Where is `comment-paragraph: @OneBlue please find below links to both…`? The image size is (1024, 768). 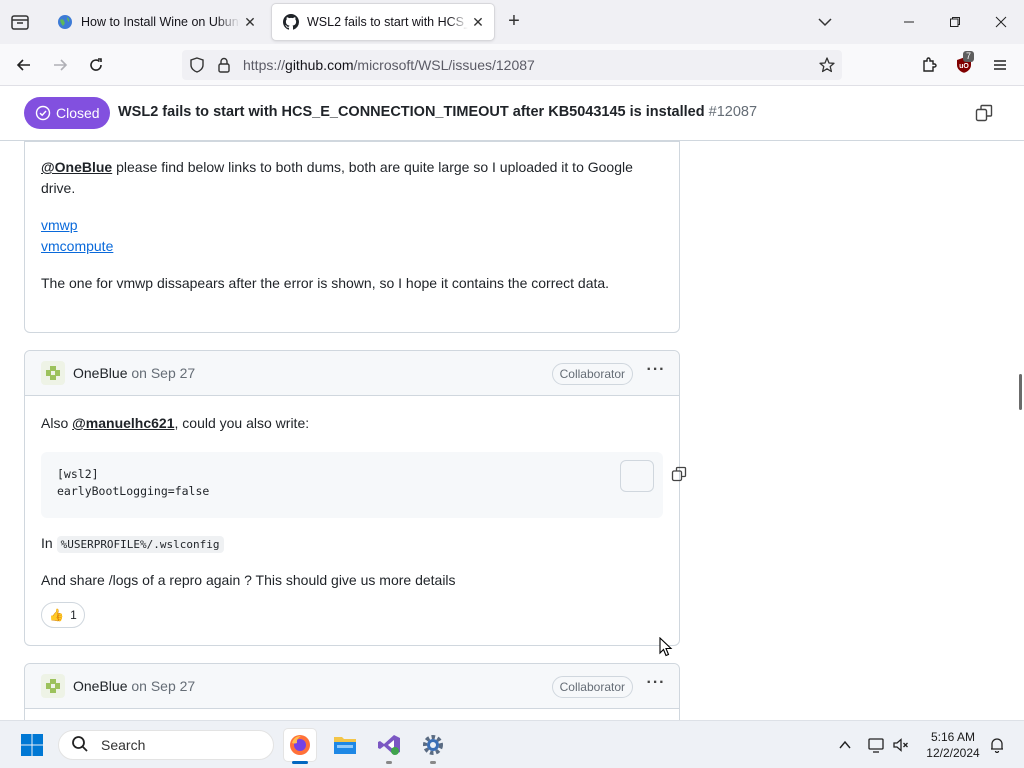
comment-paragraph: @OneBlue please find below links to both… is located at coordinates (351, 178).